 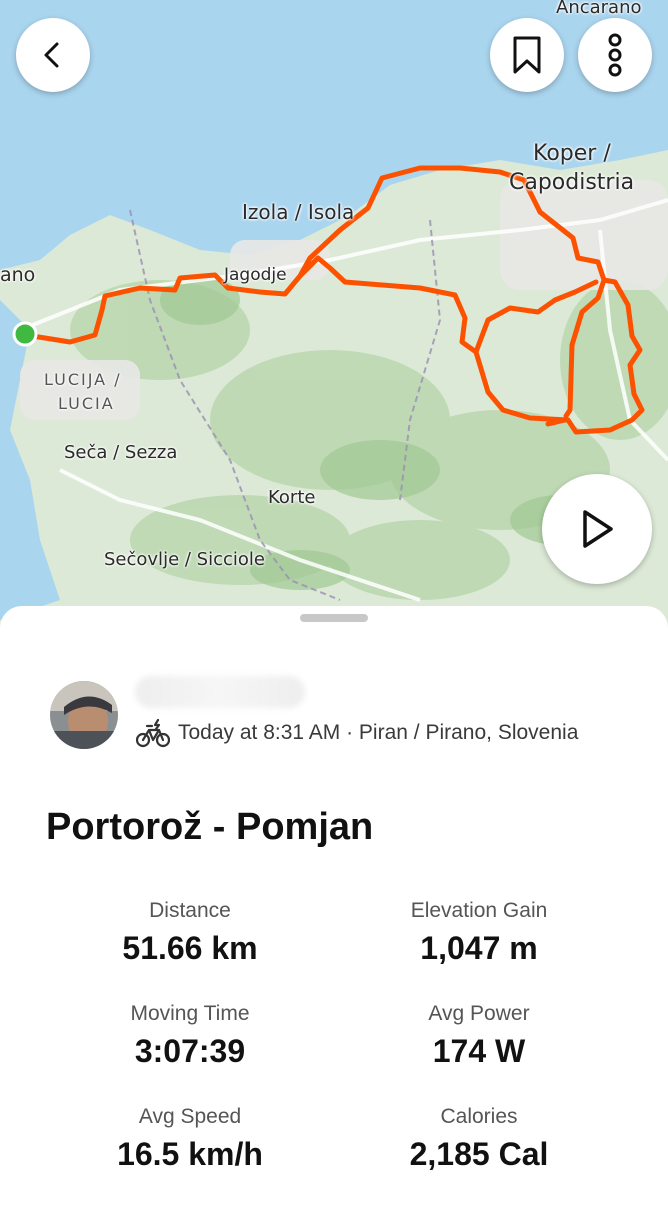 What do you see at coordinates (190, 1154) in the screenshot?
I see `stat-value: 16.5 km/h` at bounding box center [190, 1154].